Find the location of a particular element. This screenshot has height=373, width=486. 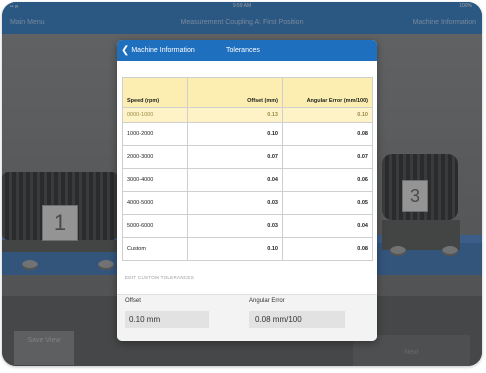

table-row: 1000-2000 0.10 0.08 is located at coordinates (247, 134).